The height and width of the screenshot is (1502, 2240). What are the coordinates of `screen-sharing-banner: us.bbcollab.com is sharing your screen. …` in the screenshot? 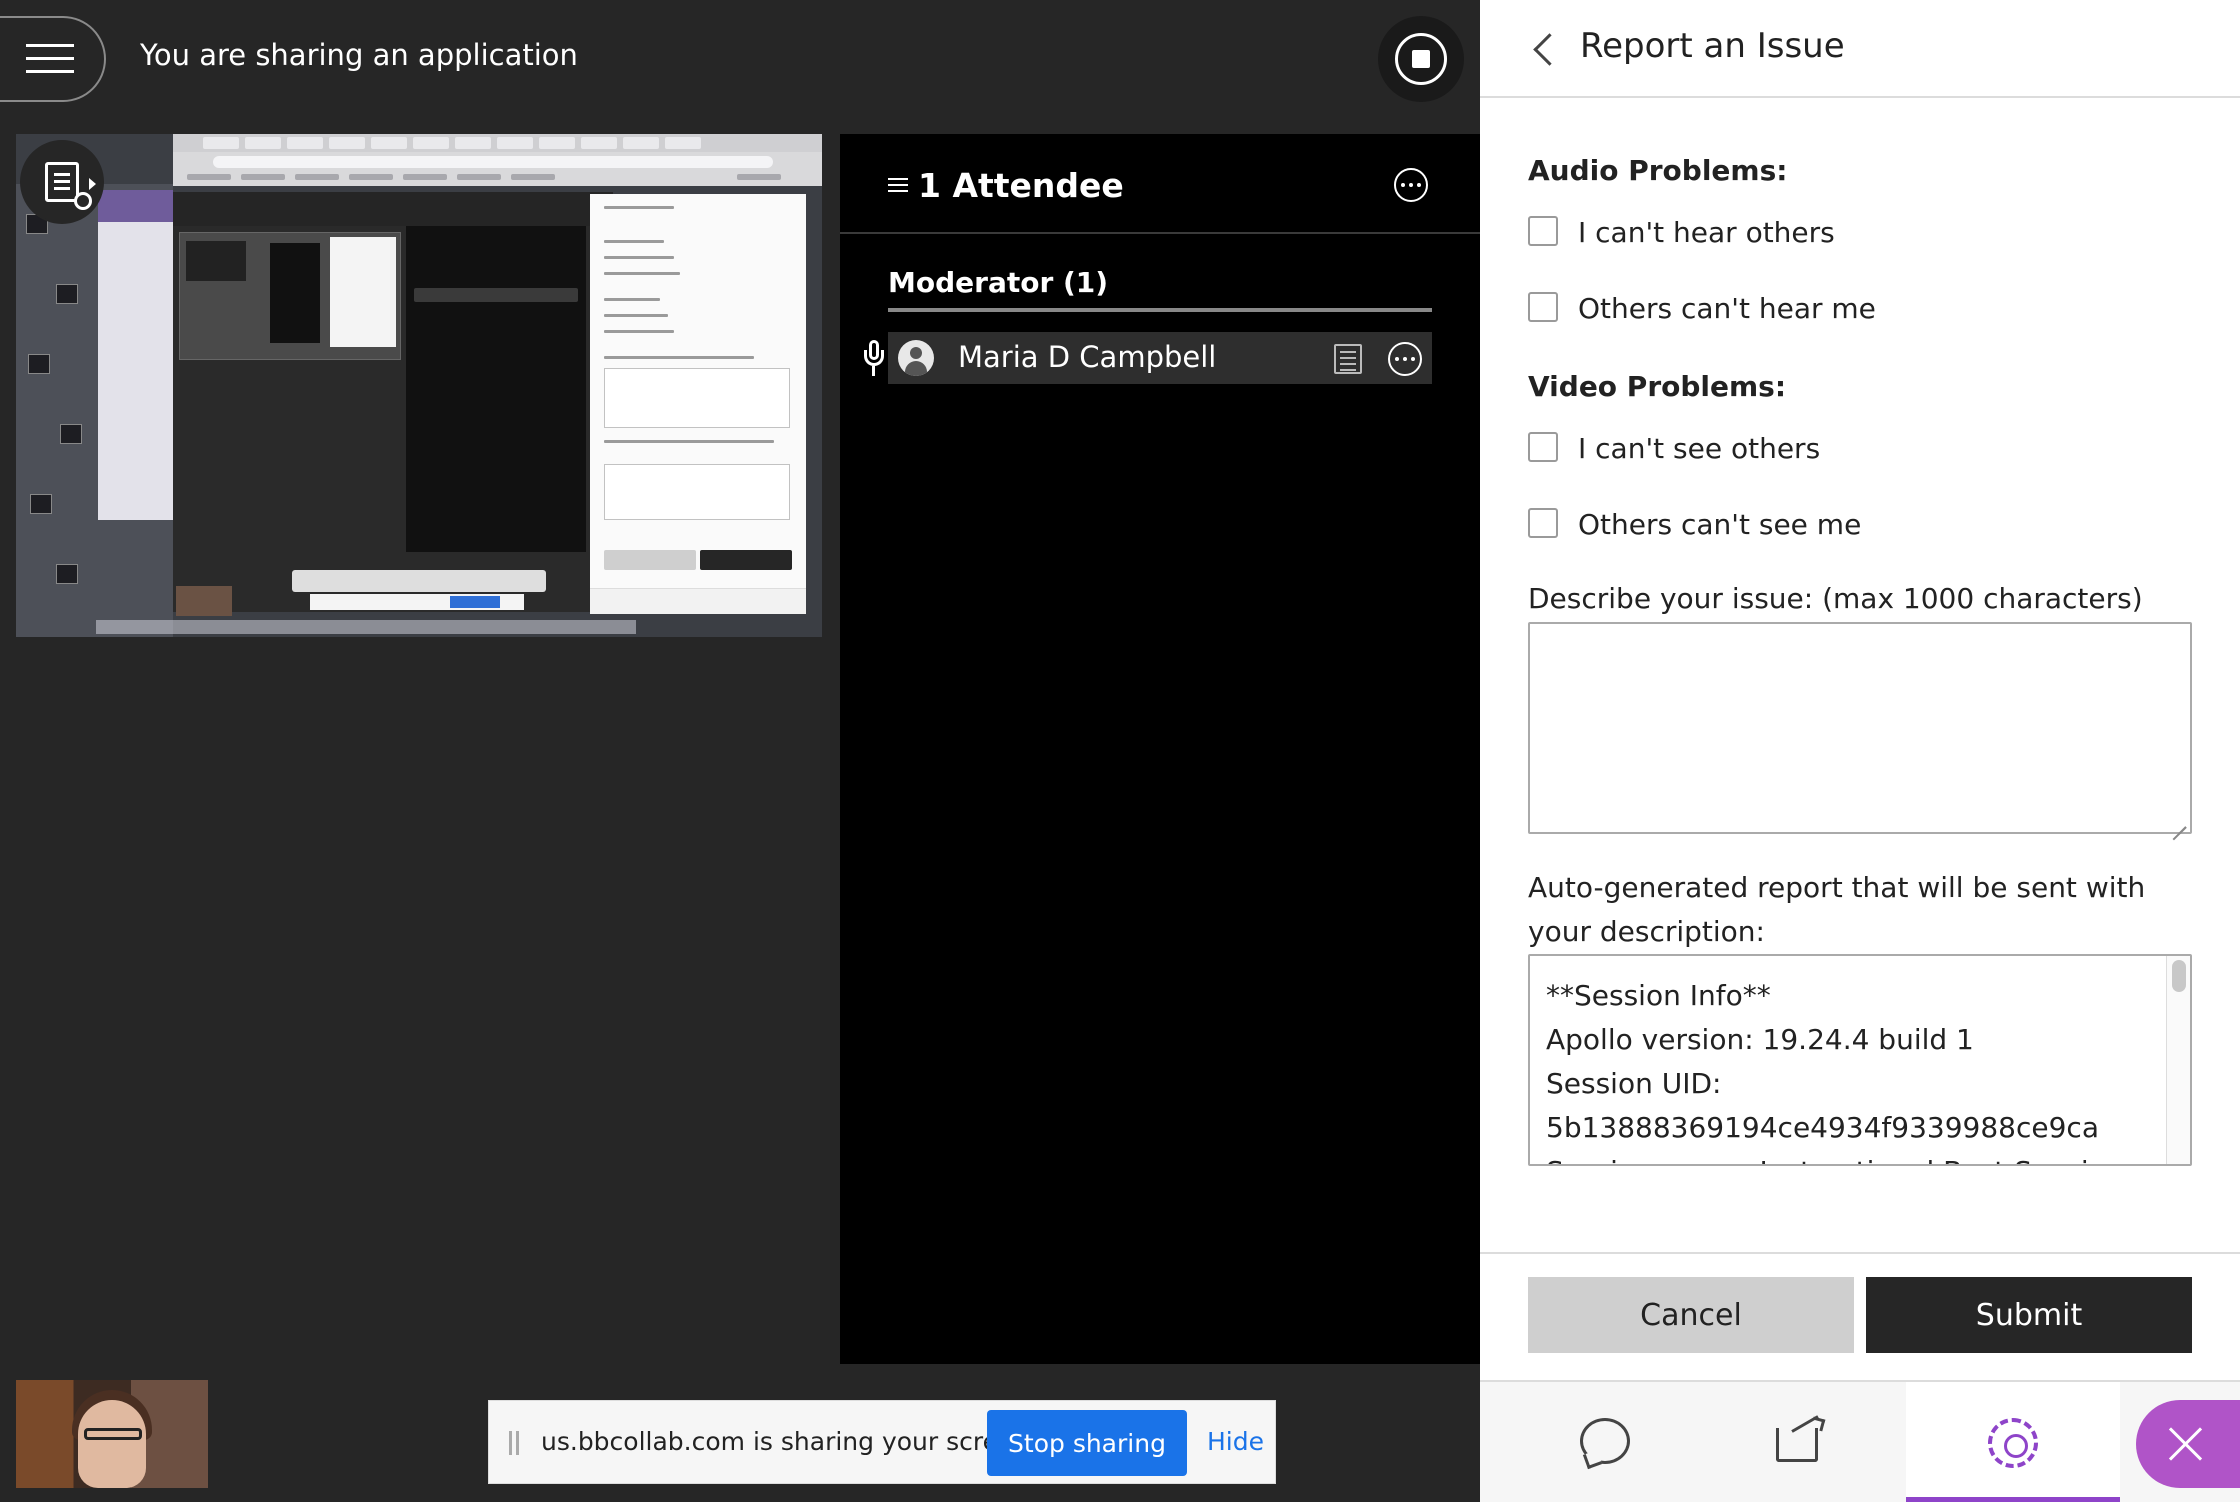 It's located at (882, 1442).